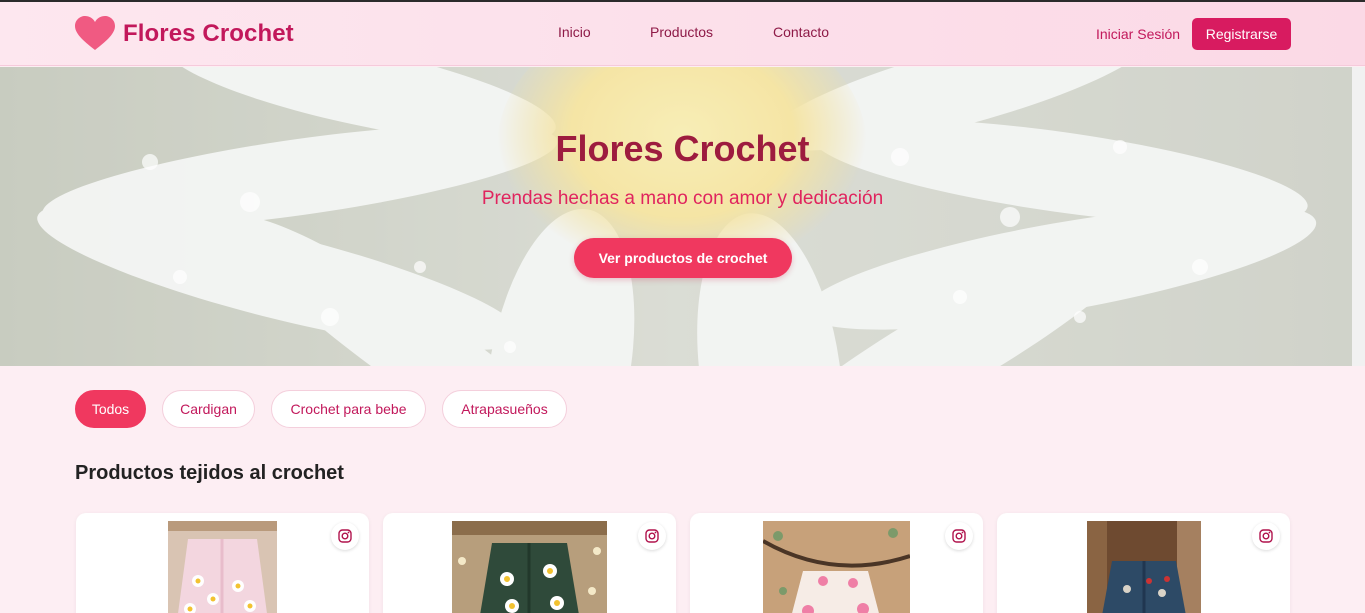 This screenshot has width=1365, height=613. I want to click on hero-title: Flores Crochet, so click(682, 148).